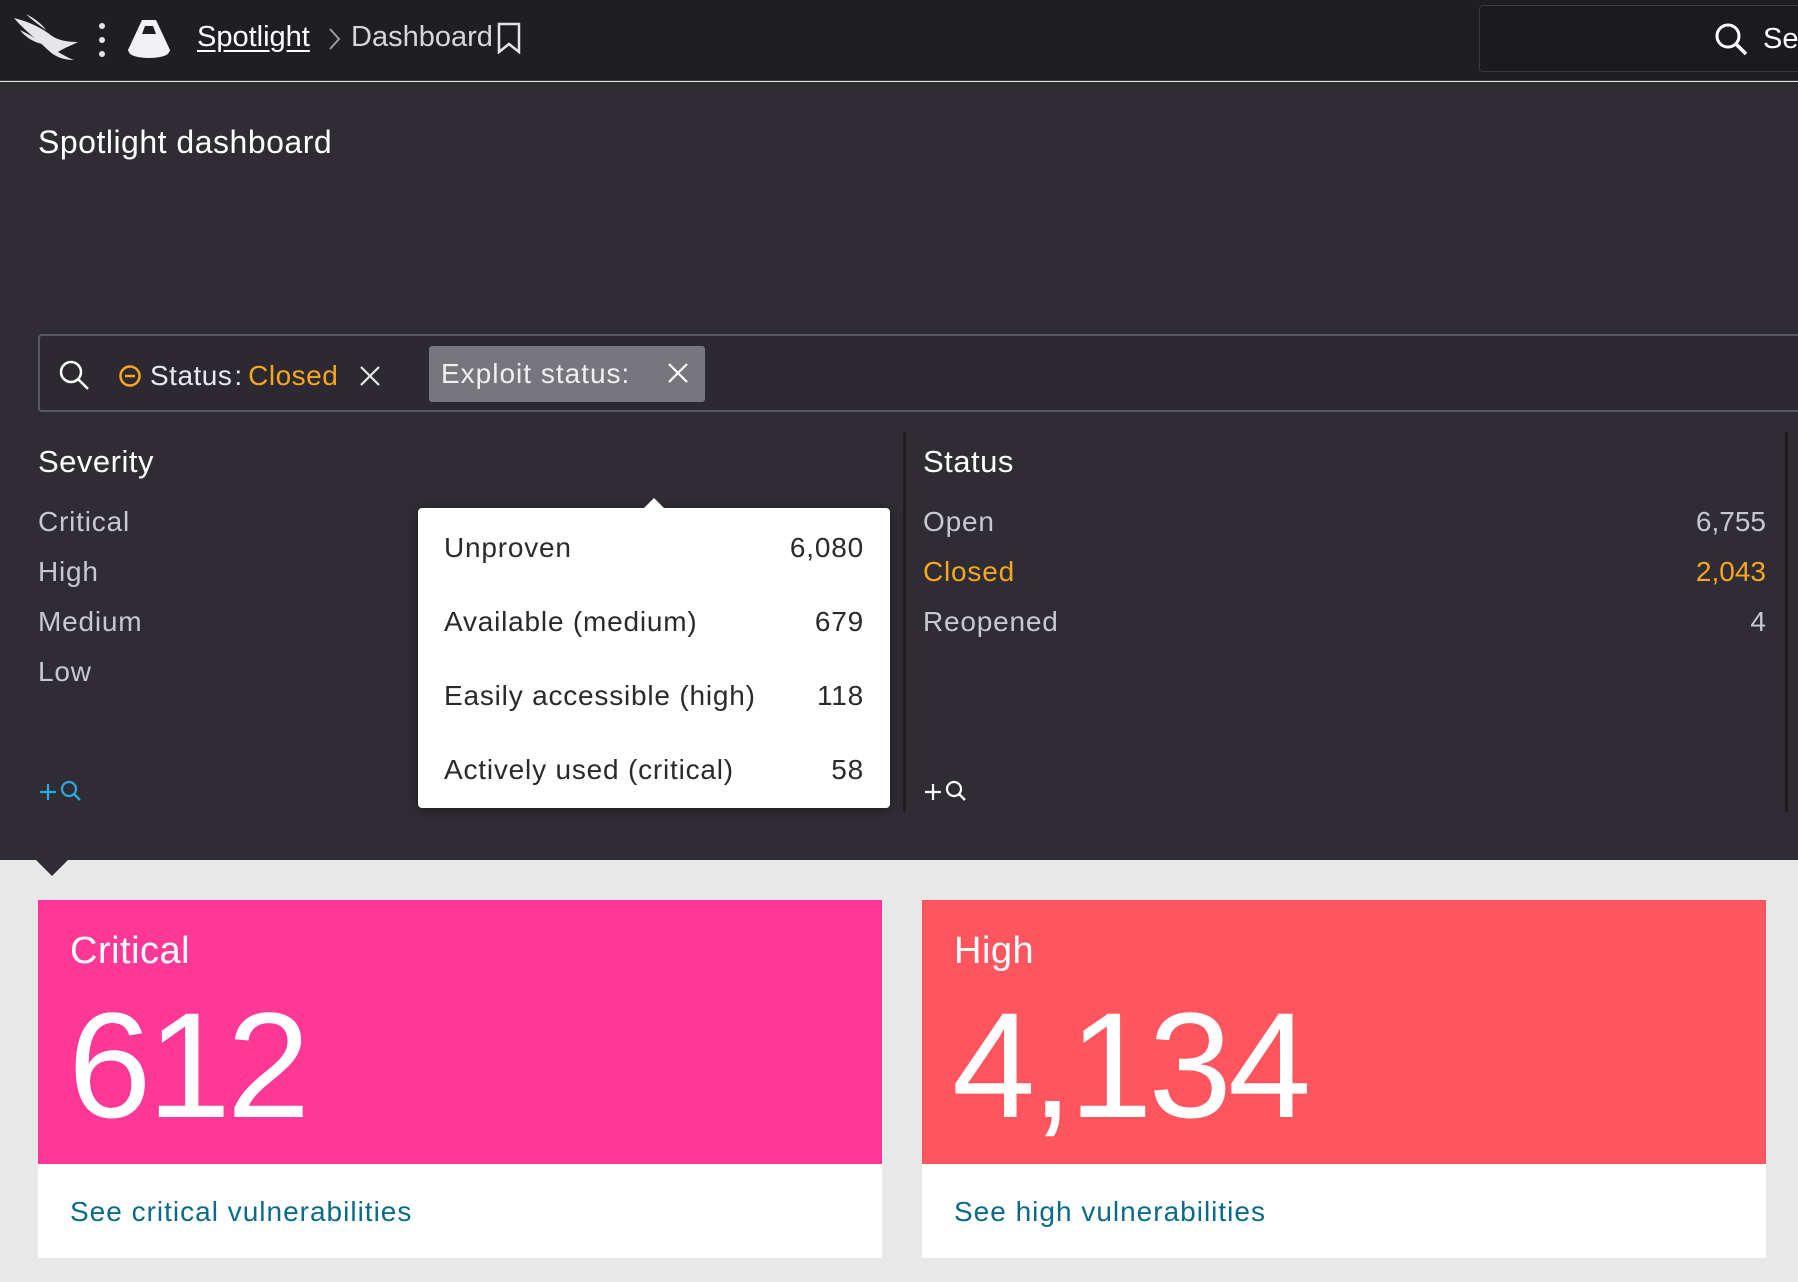 The height and width of the screenshot is (1282, 1798). Describe the element at coordinates (1344, 1032) in the screenshot. I see `high-card-header: High 4,134` at that location.